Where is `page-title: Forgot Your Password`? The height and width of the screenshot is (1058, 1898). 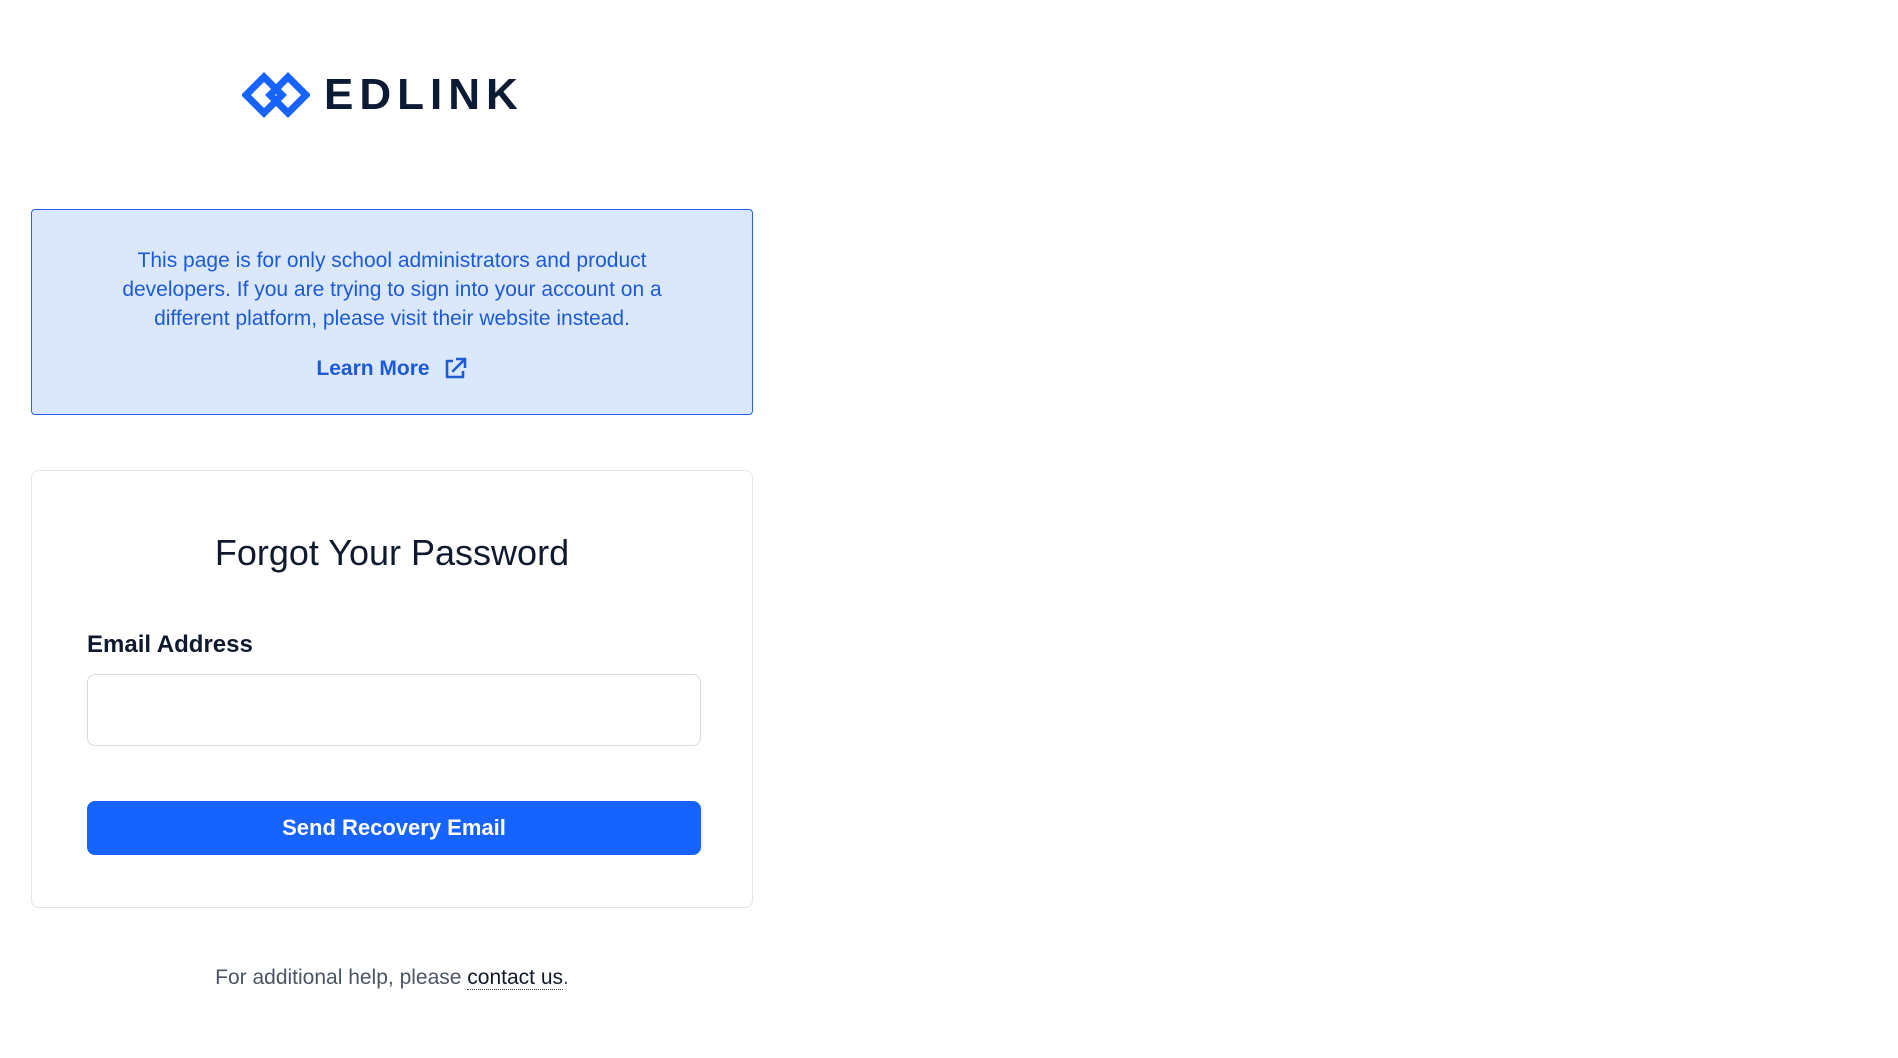
page-title: Forgot Your Password is located at coordinates (392, 552).